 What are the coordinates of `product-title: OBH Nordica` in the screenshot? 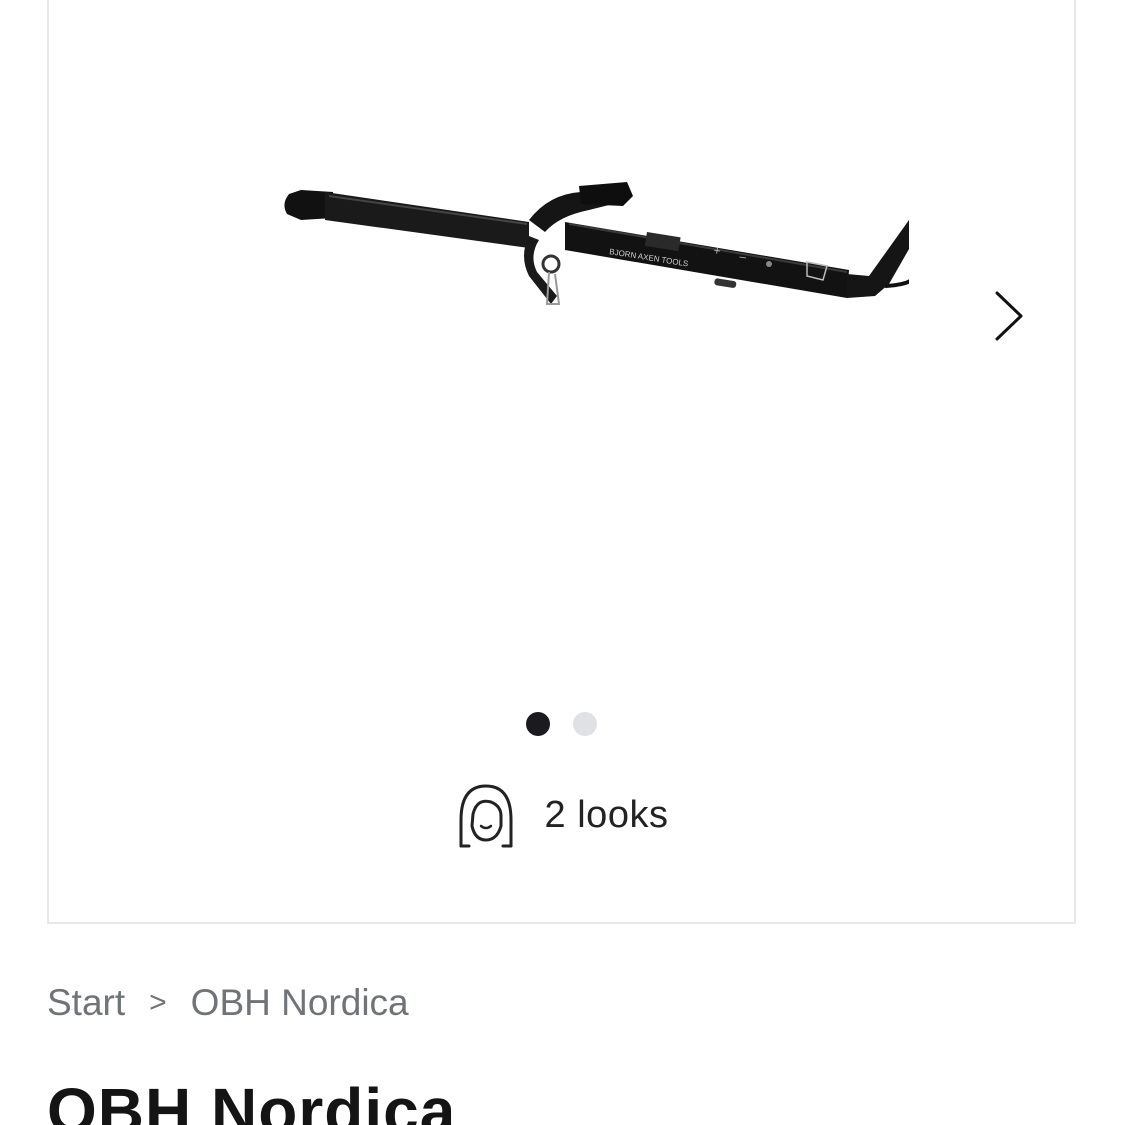 It's located at (252, 1100).